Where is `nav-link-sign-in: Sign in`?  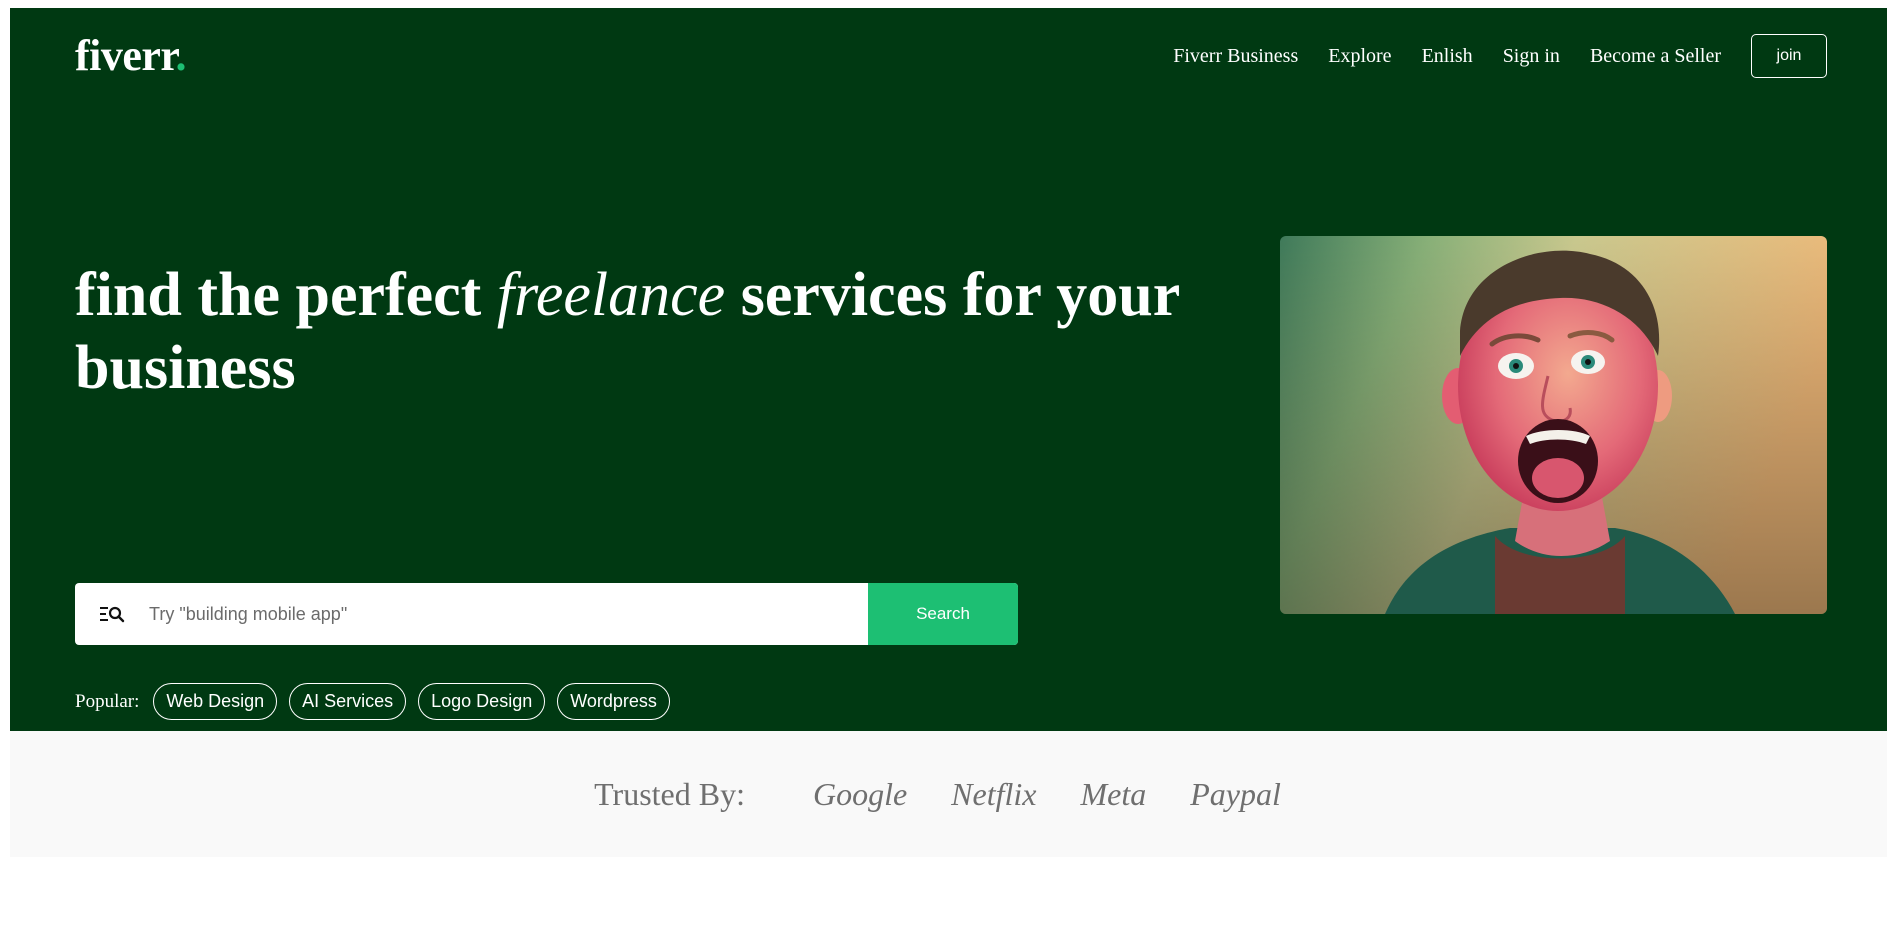
nav-link-sign-in: Sign in is located at coordinates (1531, 56).